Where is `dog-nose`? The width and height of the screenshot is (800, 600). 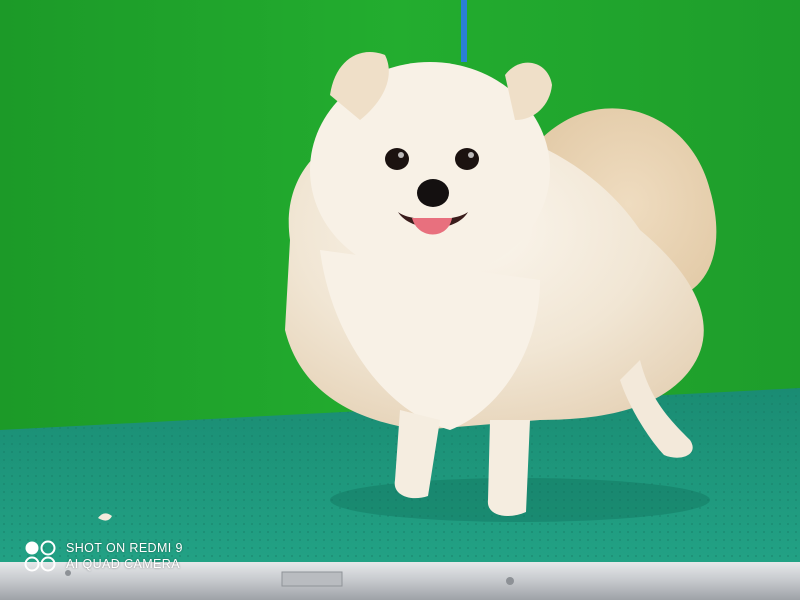 dog-nose is located at coordinates (433, 193).